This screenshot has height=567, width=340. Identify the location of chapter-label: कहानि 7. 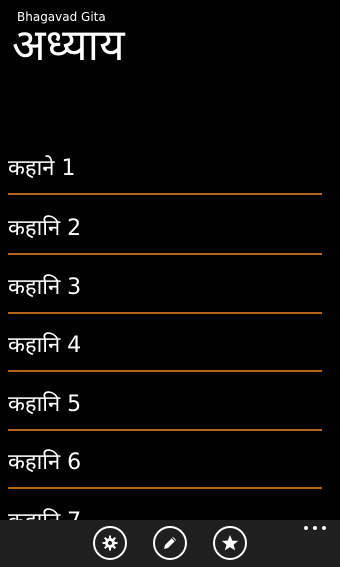
(44, 514).